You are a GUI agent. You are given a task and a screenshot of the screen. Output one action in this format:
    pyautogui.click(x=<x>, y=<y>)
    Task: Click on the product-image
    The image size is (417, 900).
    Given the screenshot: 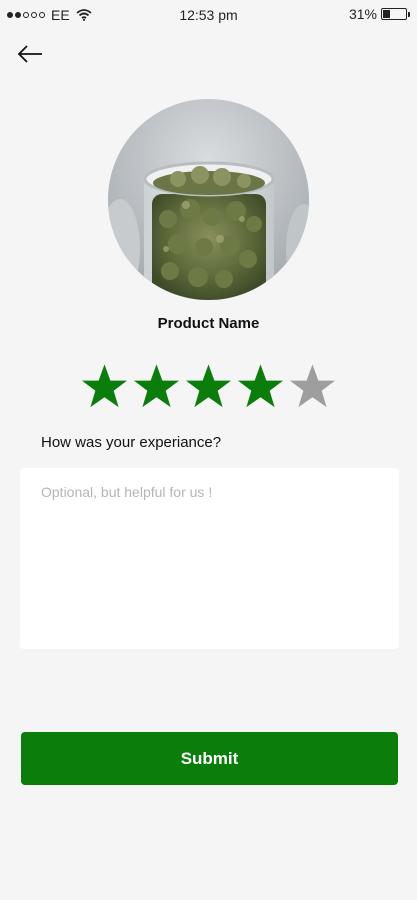 What is the action you would take?
    pyautogui.click(x=208, y=199)
    